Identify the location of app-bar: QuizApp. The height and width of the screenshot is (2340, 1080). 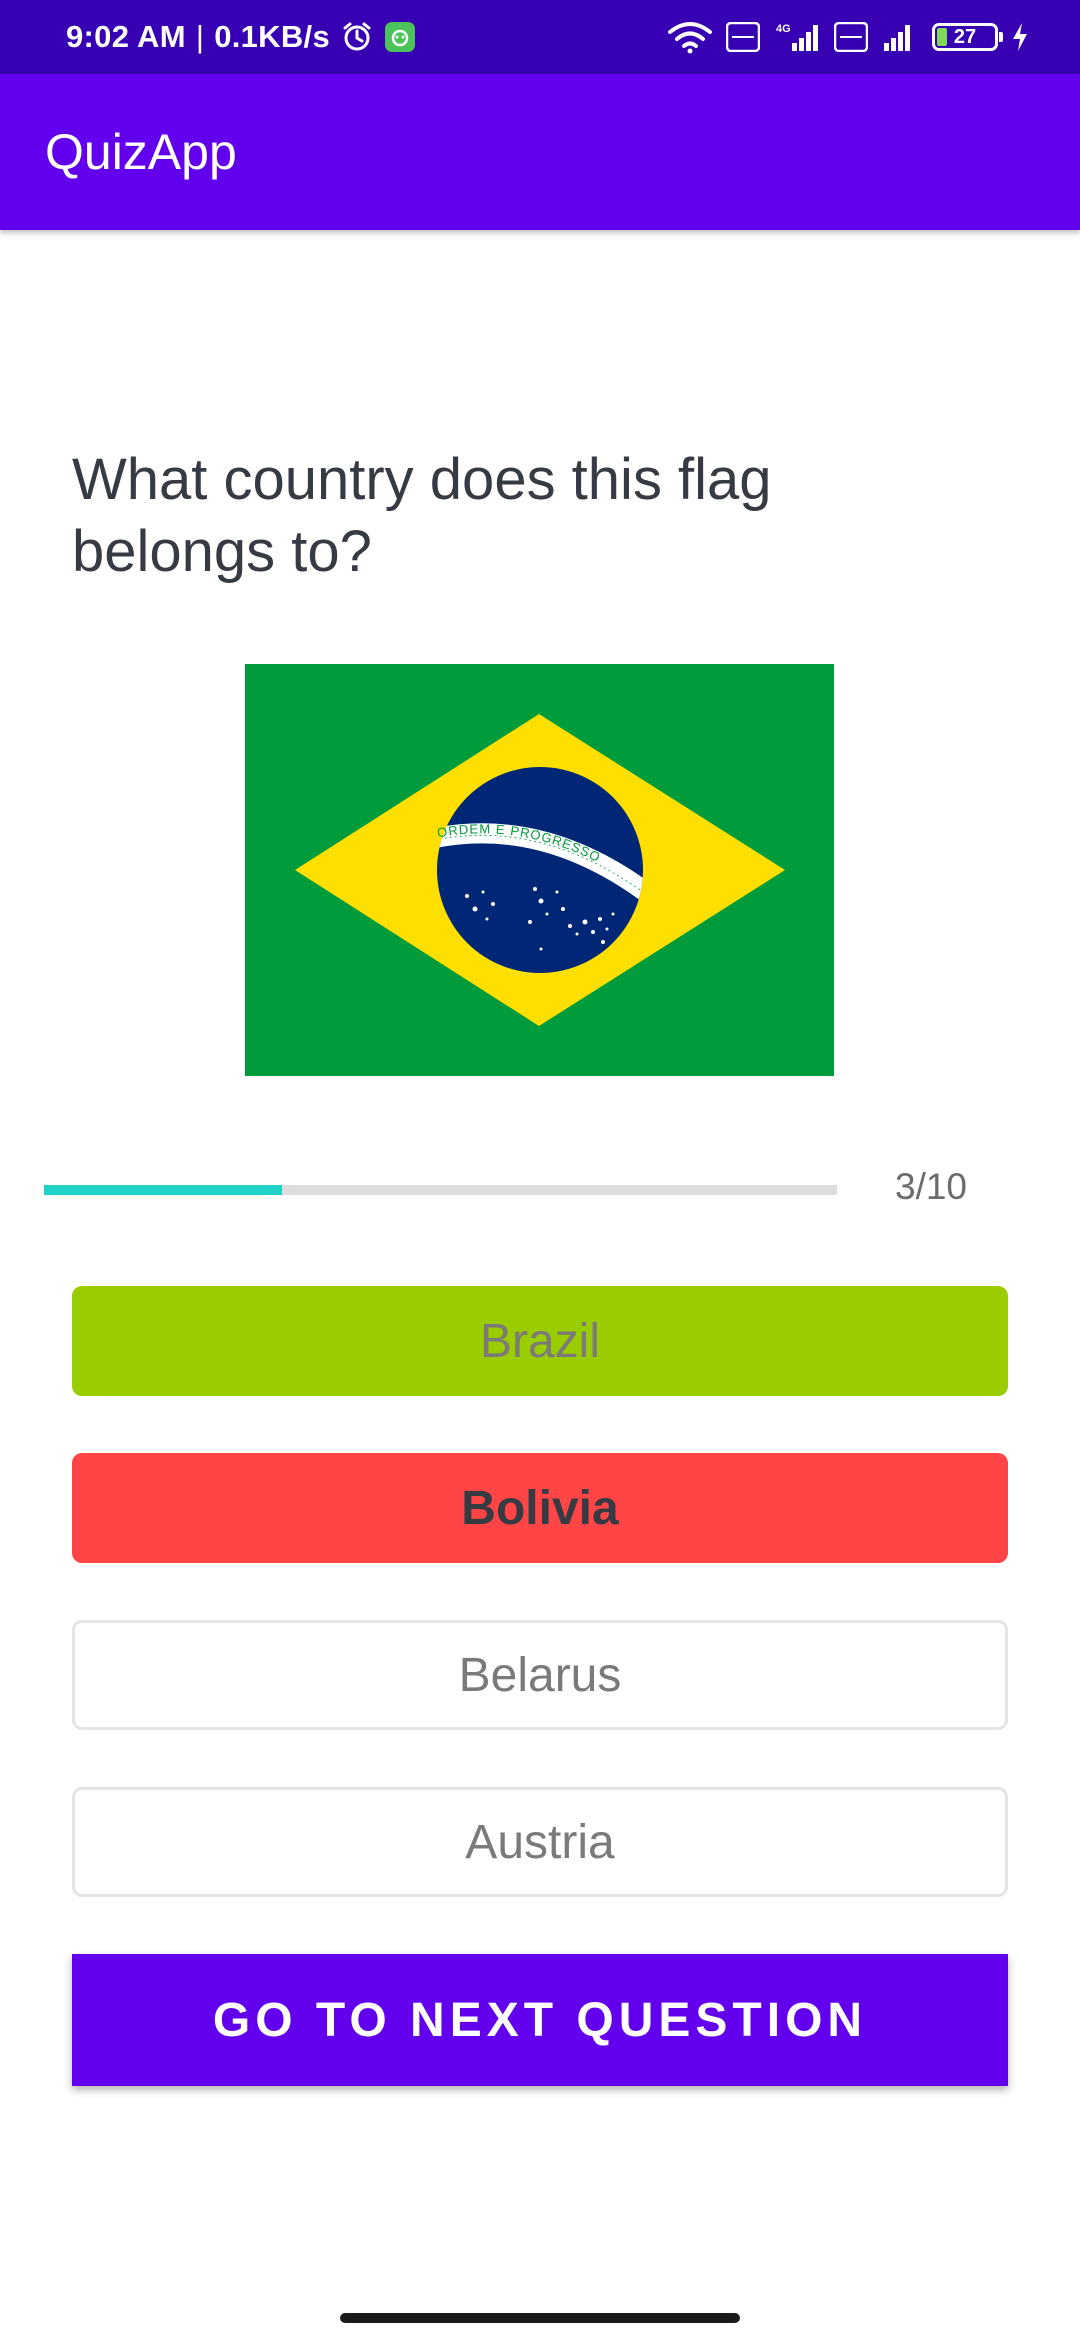
(540, 152).